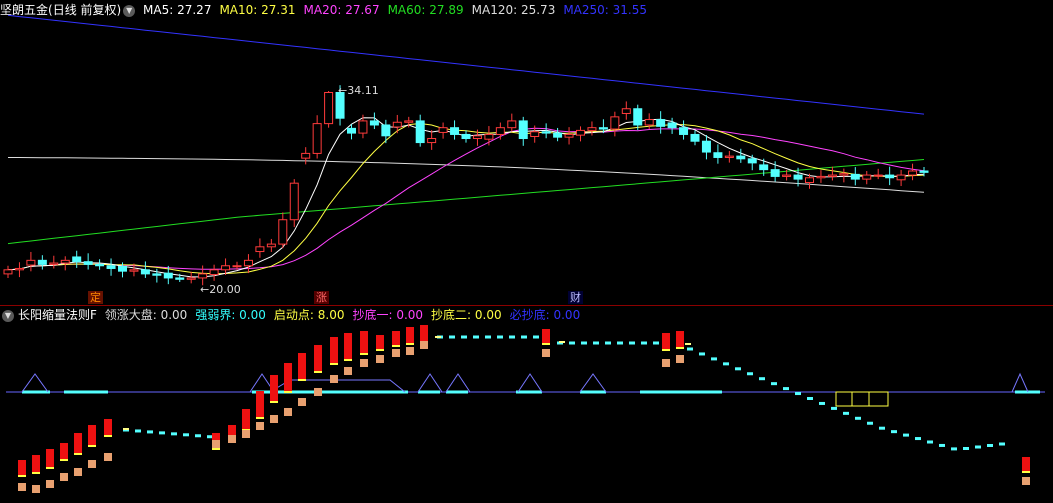  I want to click on event-tag-zhang: 涨, so click(321, 297).